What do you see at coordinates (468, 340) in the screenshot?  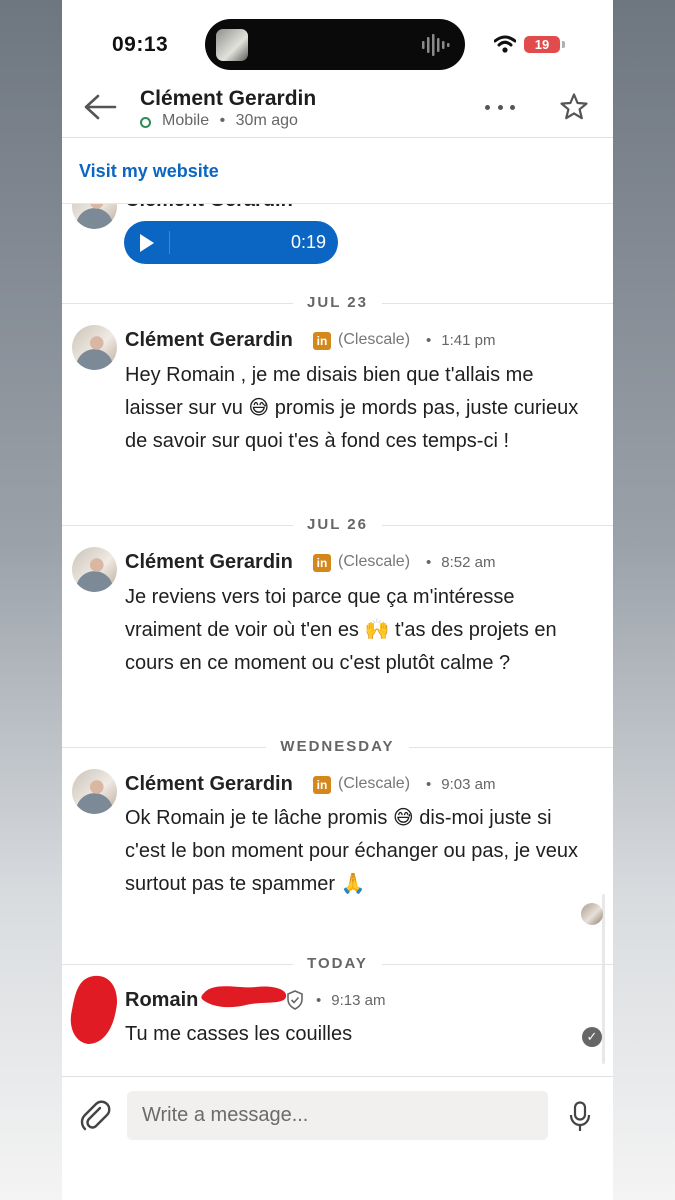 I see `message-time-value: 1:41 pm` at bounding box center [468, 340].